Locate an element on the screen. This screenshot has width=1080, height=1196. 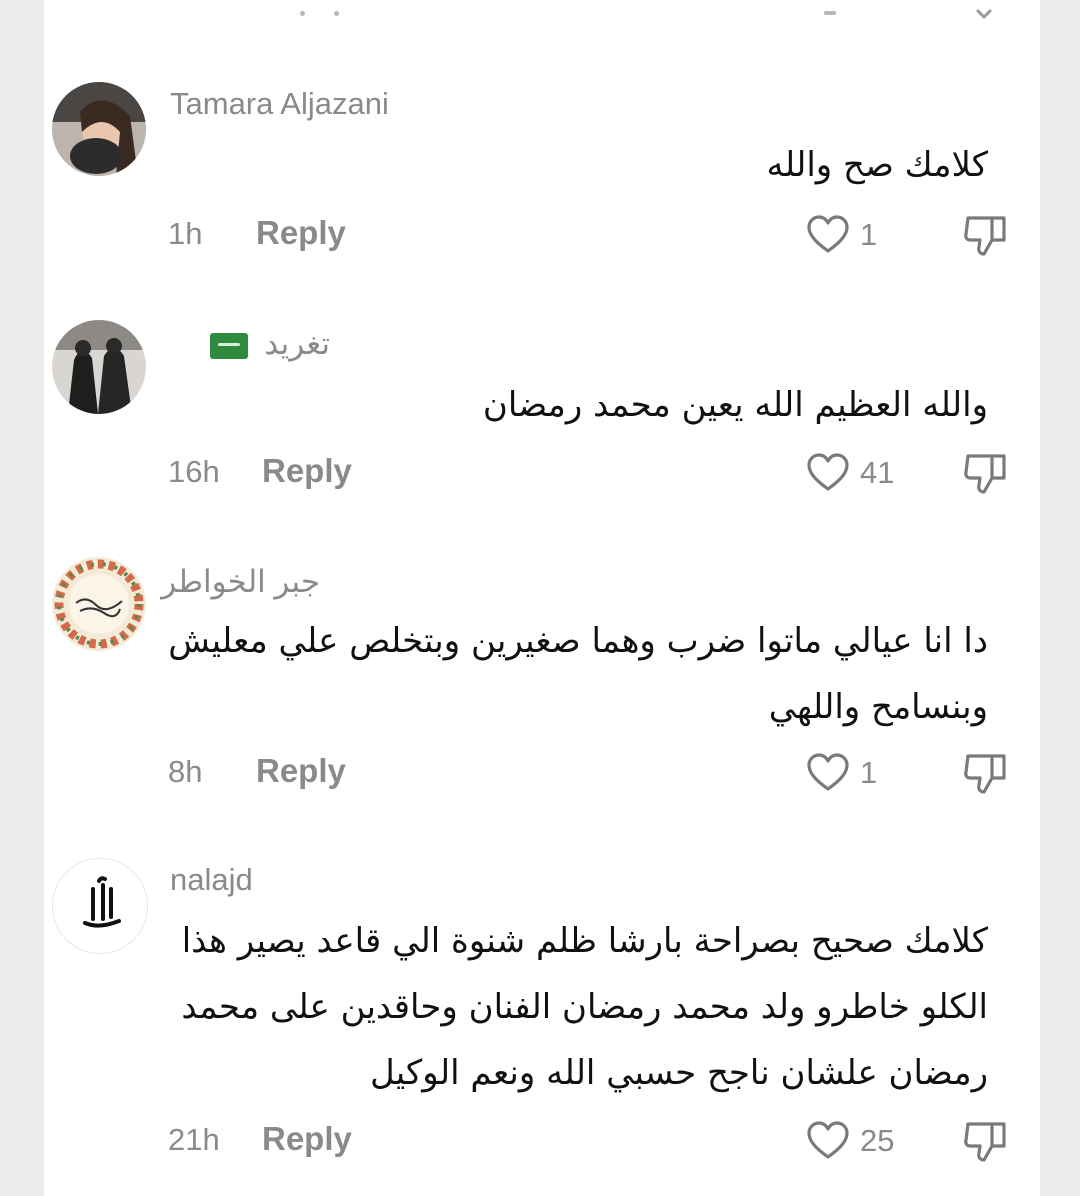
comment-time: 16h is located at coordinates (194, 471).